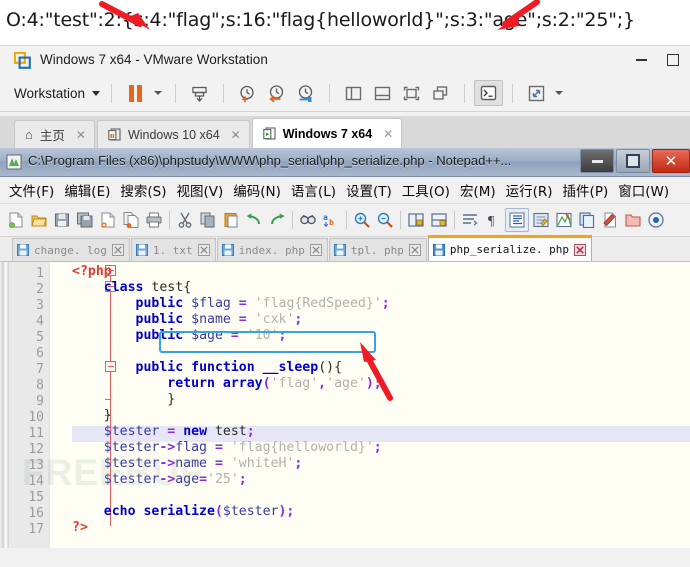 The height and width of the screenshot is (567, 690). What do you see at coordinates (185, 220) in the screenshot?
I see `cut-button` at bounding box center [185, 220].